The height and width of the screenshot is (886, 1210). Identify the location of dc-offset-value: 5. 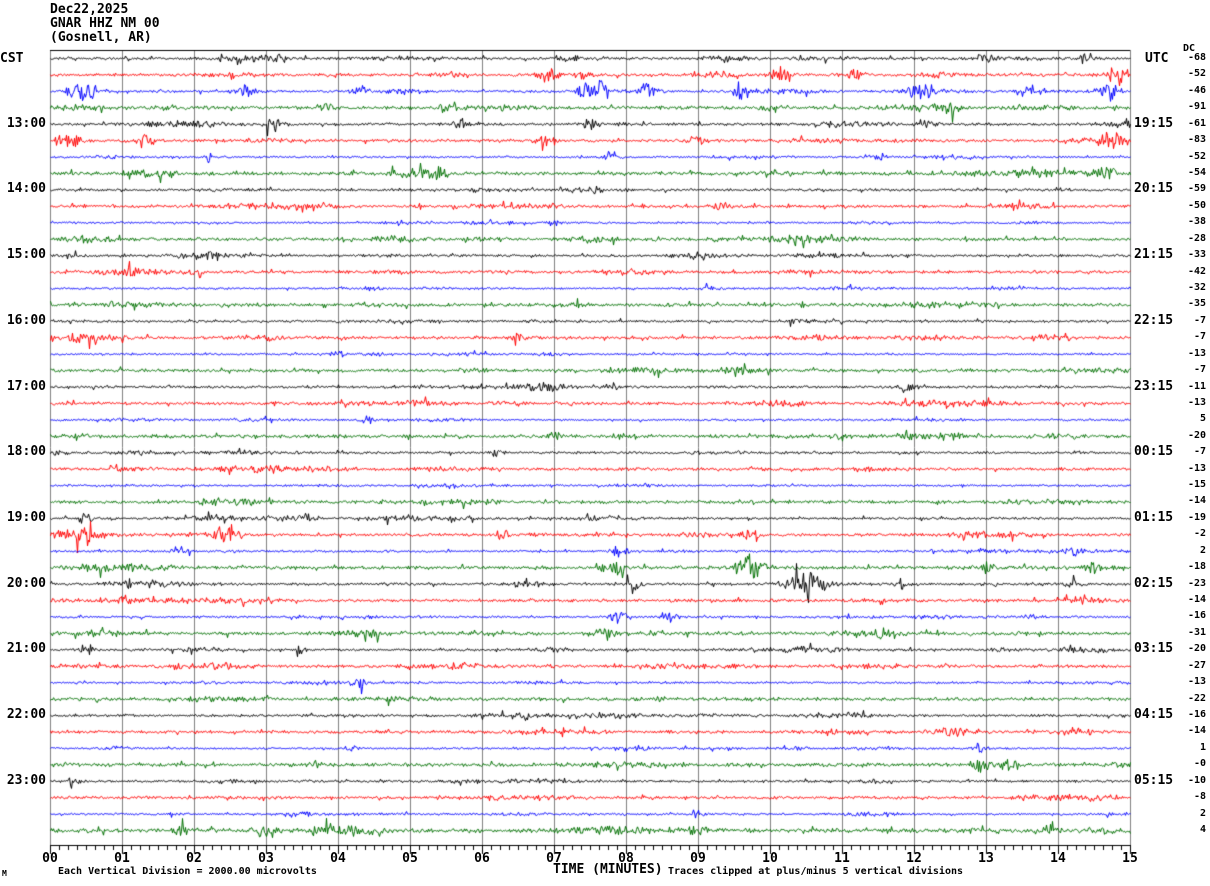
(1202, 418).